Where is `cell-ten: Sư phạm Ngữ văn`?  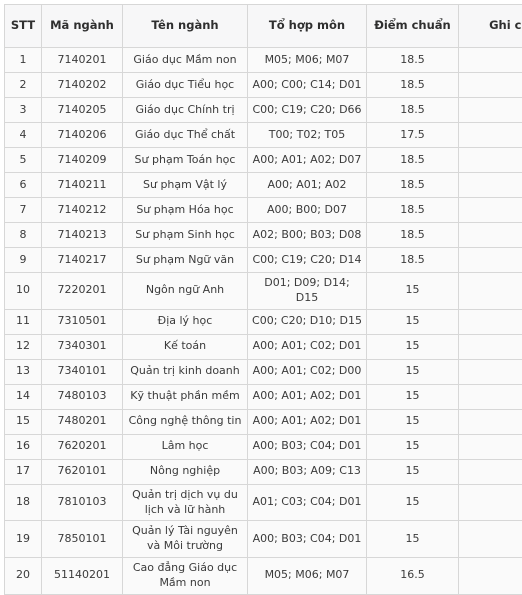
cell-ten: Sư phạm Ngữ văn is located at coordinates (185, 260).